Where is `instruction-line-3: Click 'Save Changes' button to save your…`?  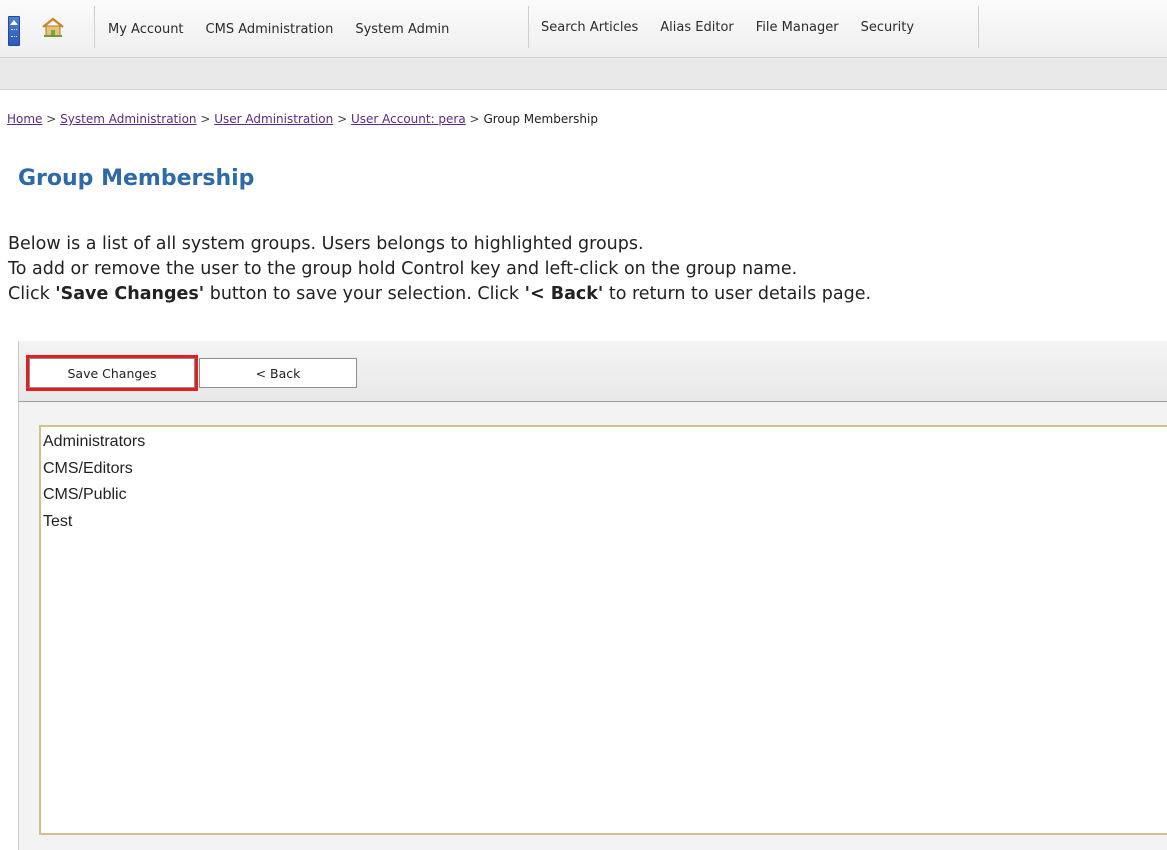 instruction-line-3: Click 'Save Changes' button to save your… is located at coordinates (439, 294).